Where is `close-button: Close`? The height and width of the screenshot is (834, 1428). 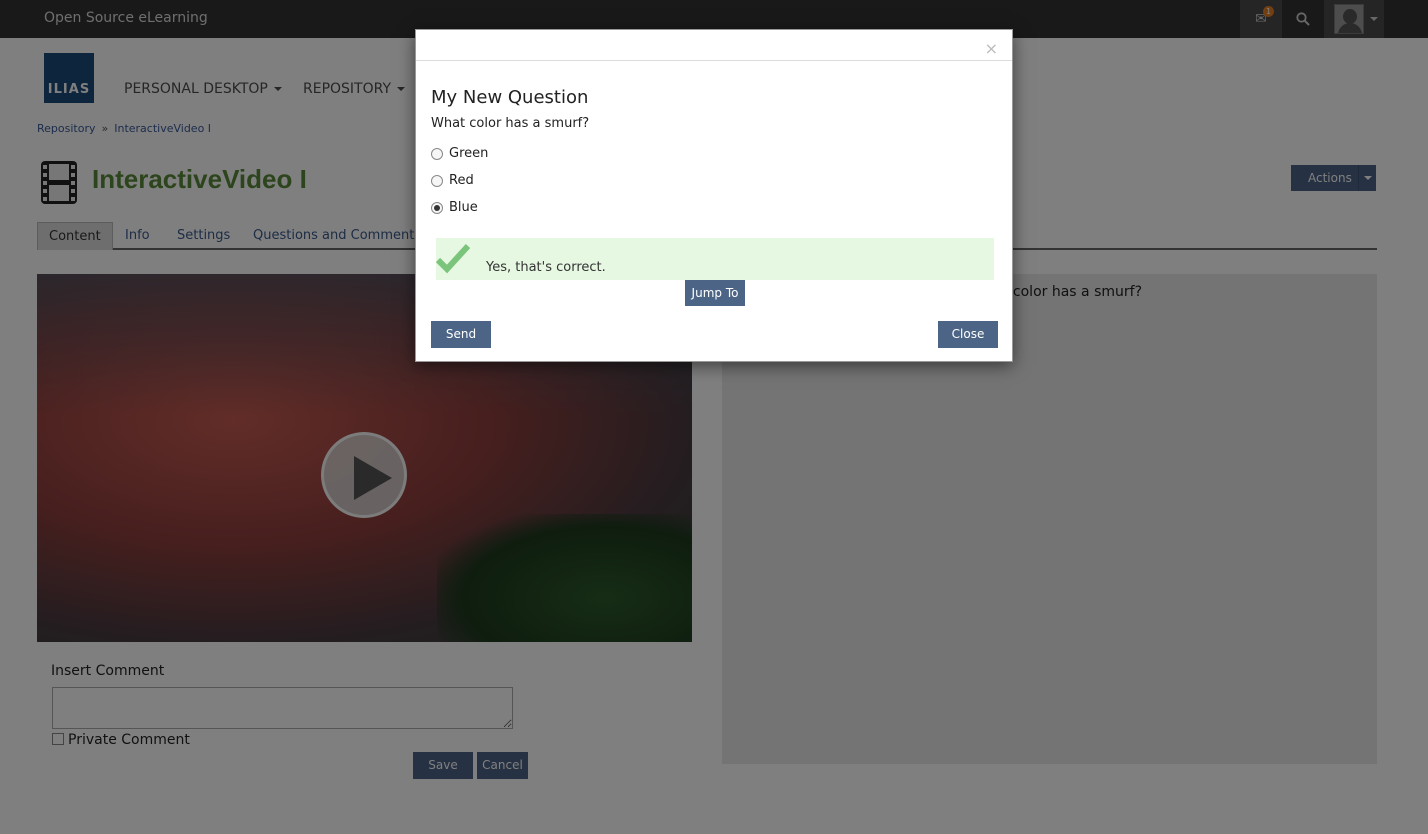 close-button: Close is located at coordinates (968, 334).